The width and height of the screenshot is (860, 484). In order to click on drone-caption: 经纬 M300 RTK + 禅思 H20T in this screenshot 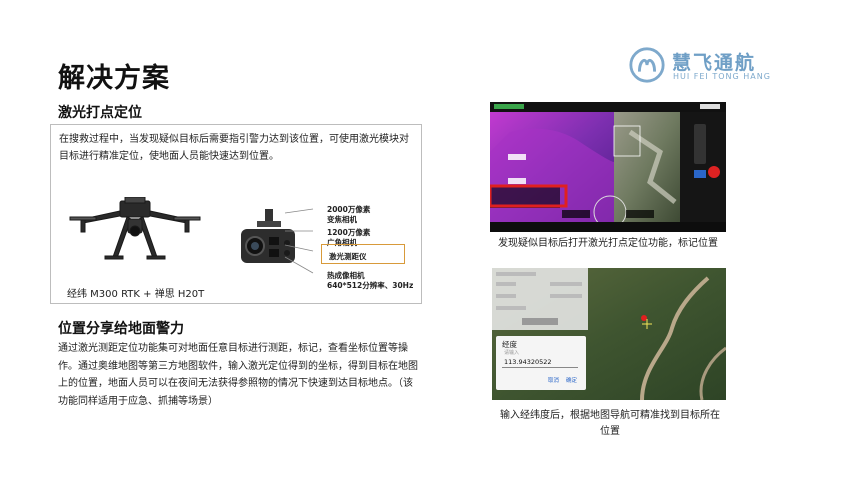, I will do `click(136, 294)`.